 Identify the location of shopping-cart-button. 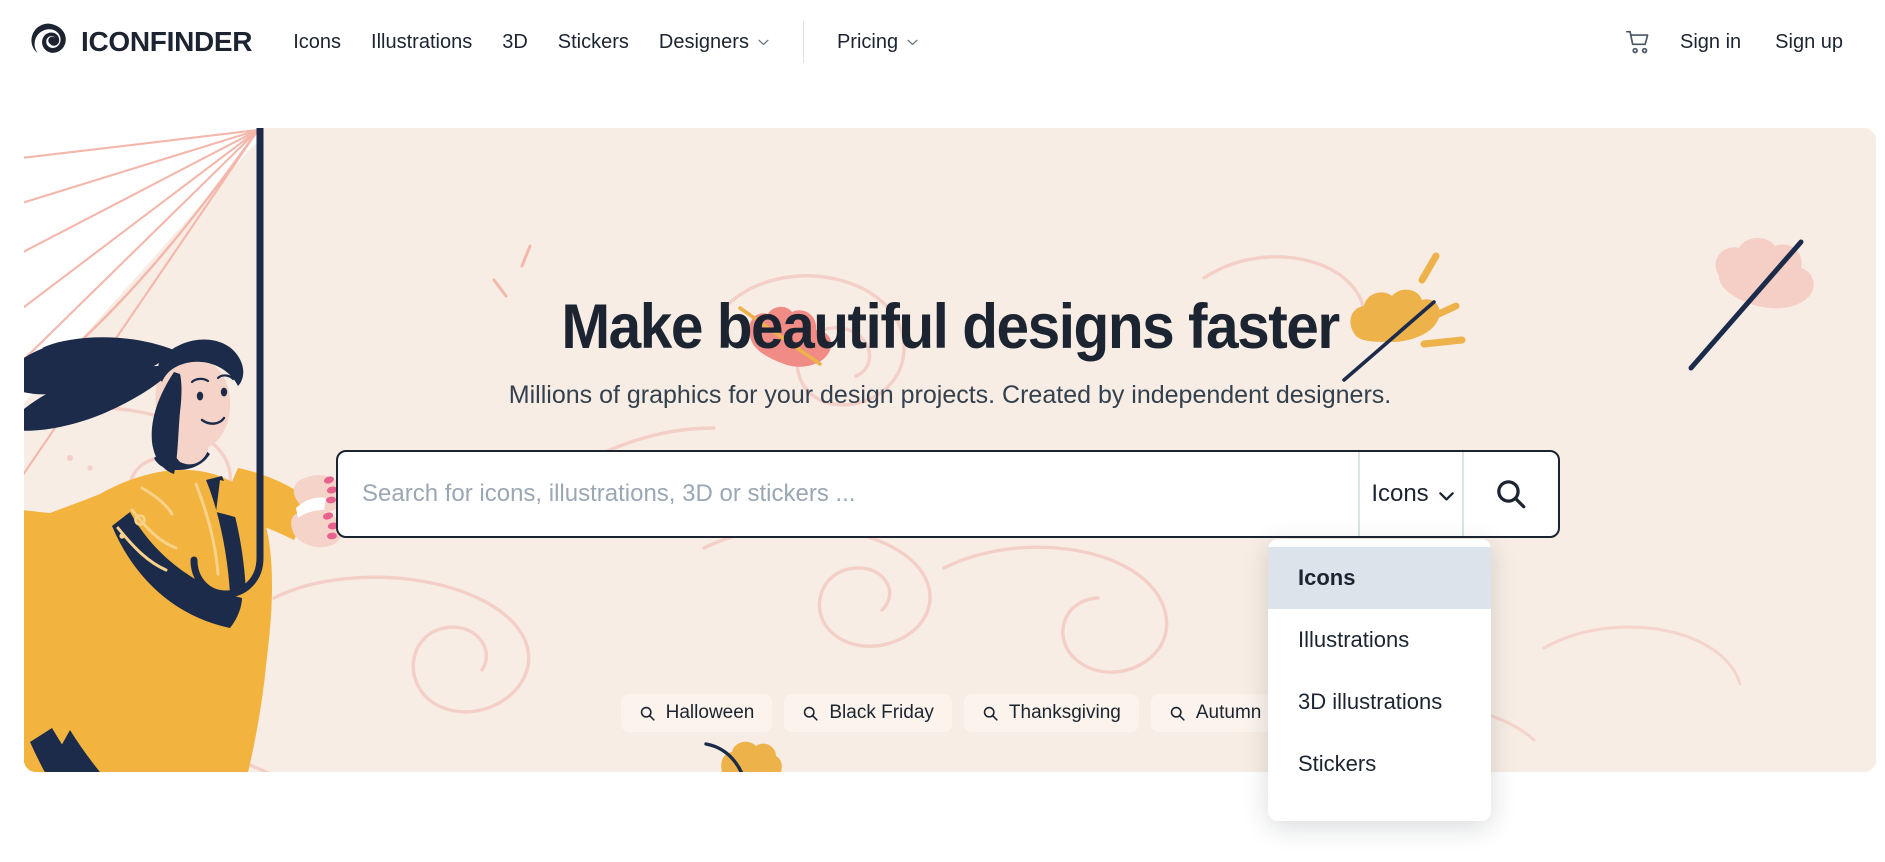
(1638, 42).